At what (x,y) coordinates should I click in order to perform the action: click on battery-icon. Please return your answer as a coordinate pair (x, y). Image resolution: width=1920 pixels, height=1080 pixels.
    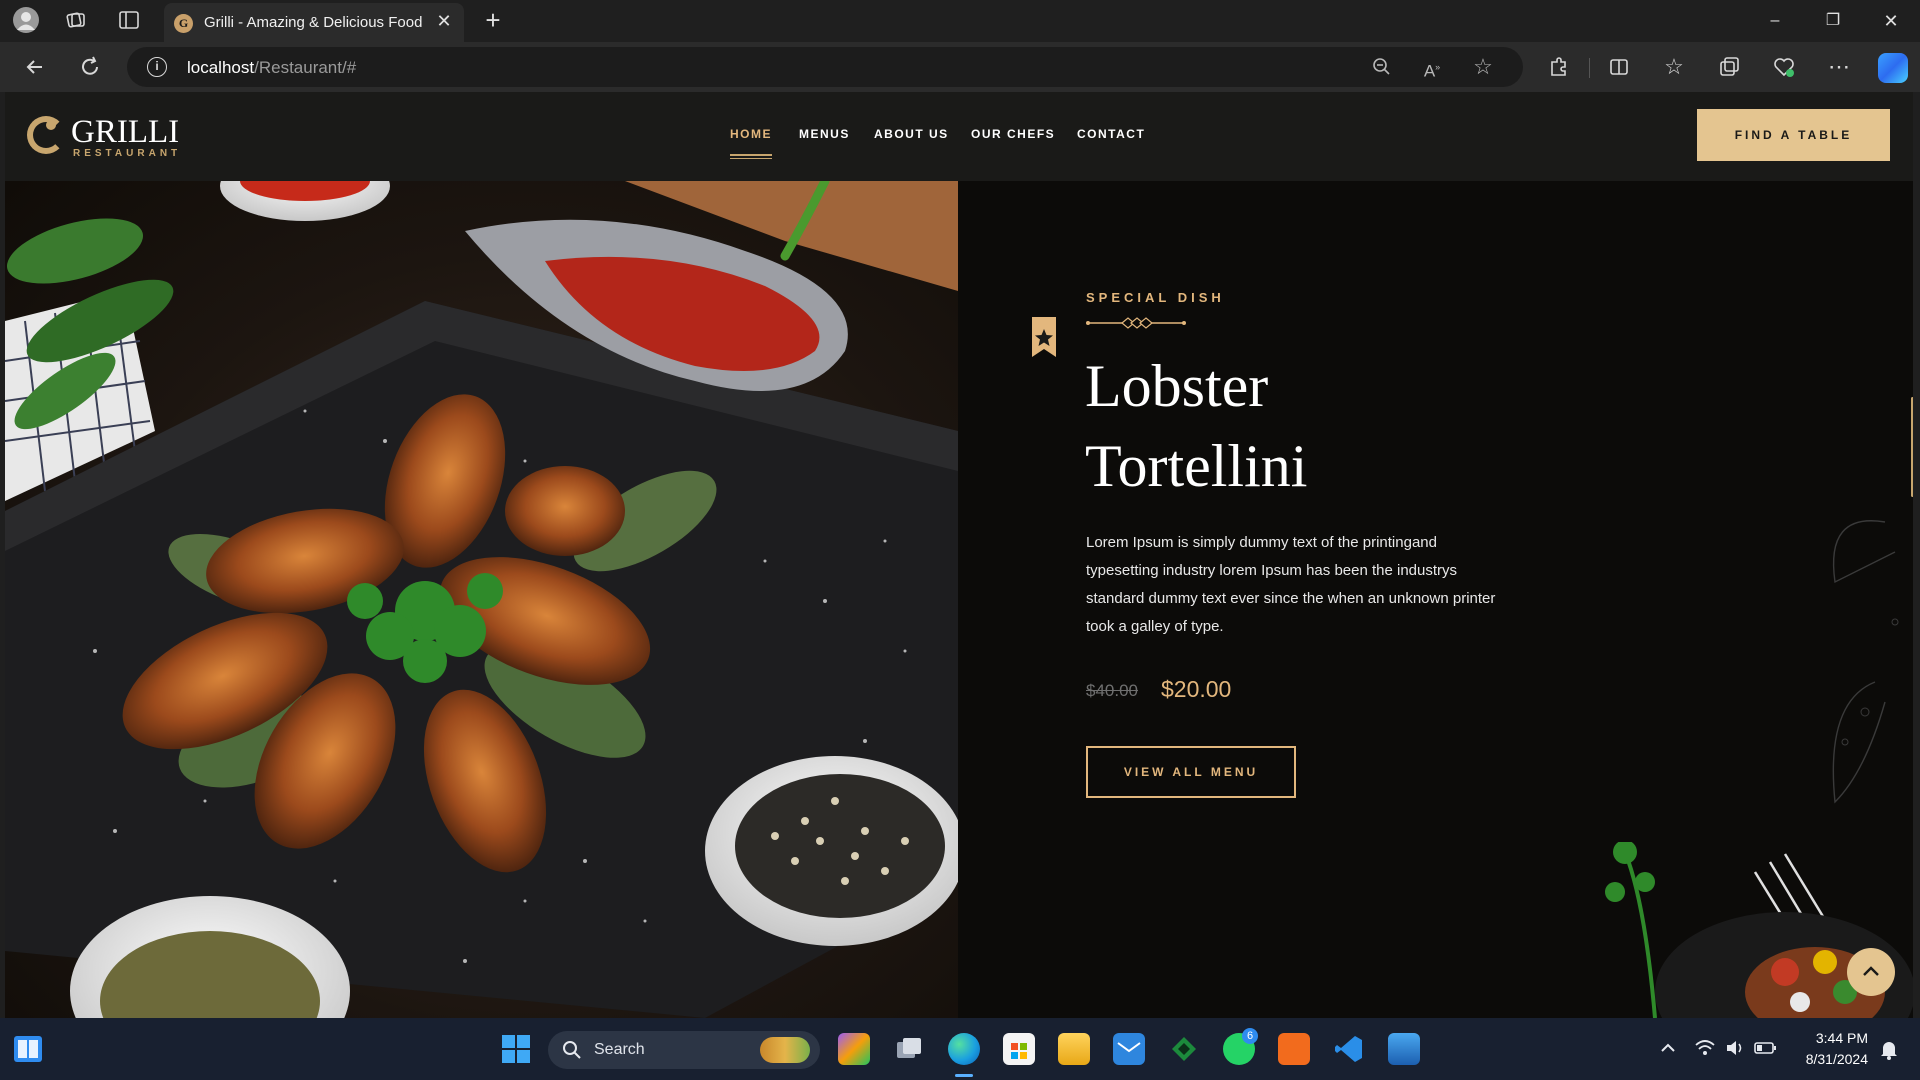
    Looking at the image, I should click on (1766, 1048).